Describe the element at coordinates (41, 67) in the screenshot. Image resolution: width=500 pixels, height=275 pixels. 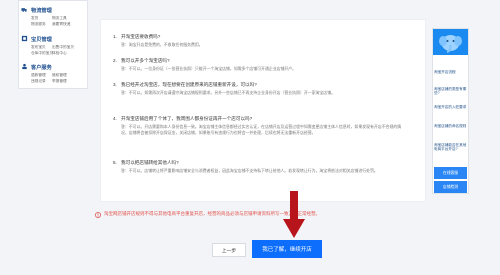
I see `menu-title-customer: 客户服务` at that location.